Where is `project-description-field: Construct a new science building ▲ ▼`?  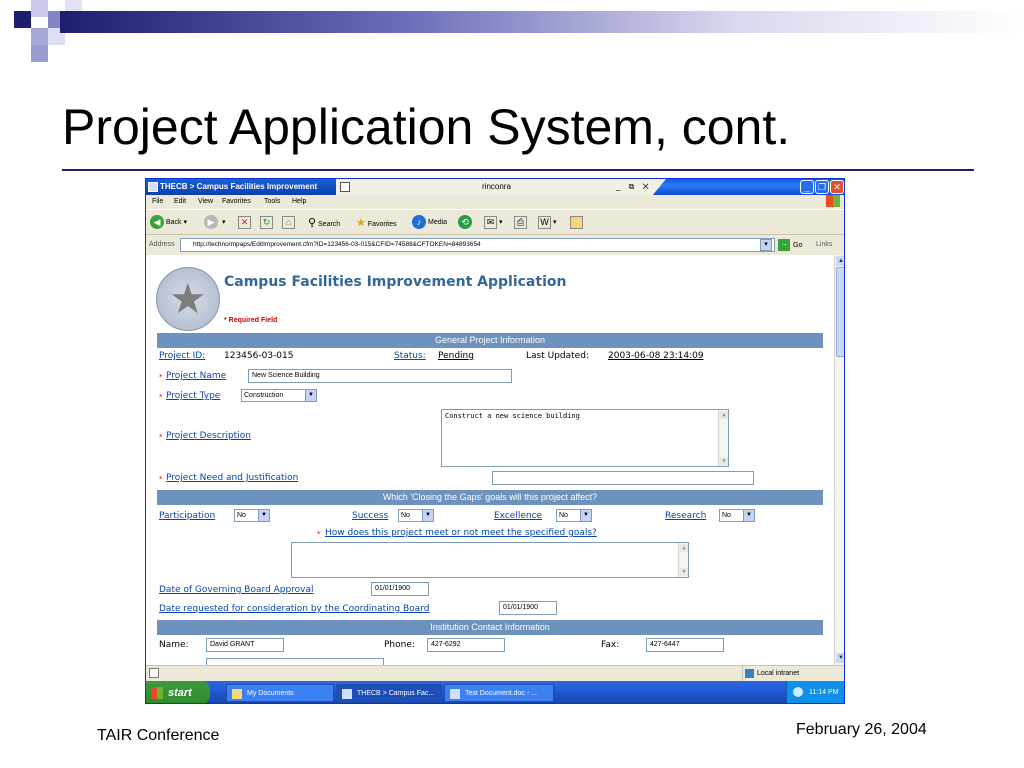
project-description-field: Construct a new science building ▲ ▼ is located at coordinates (585, 438).